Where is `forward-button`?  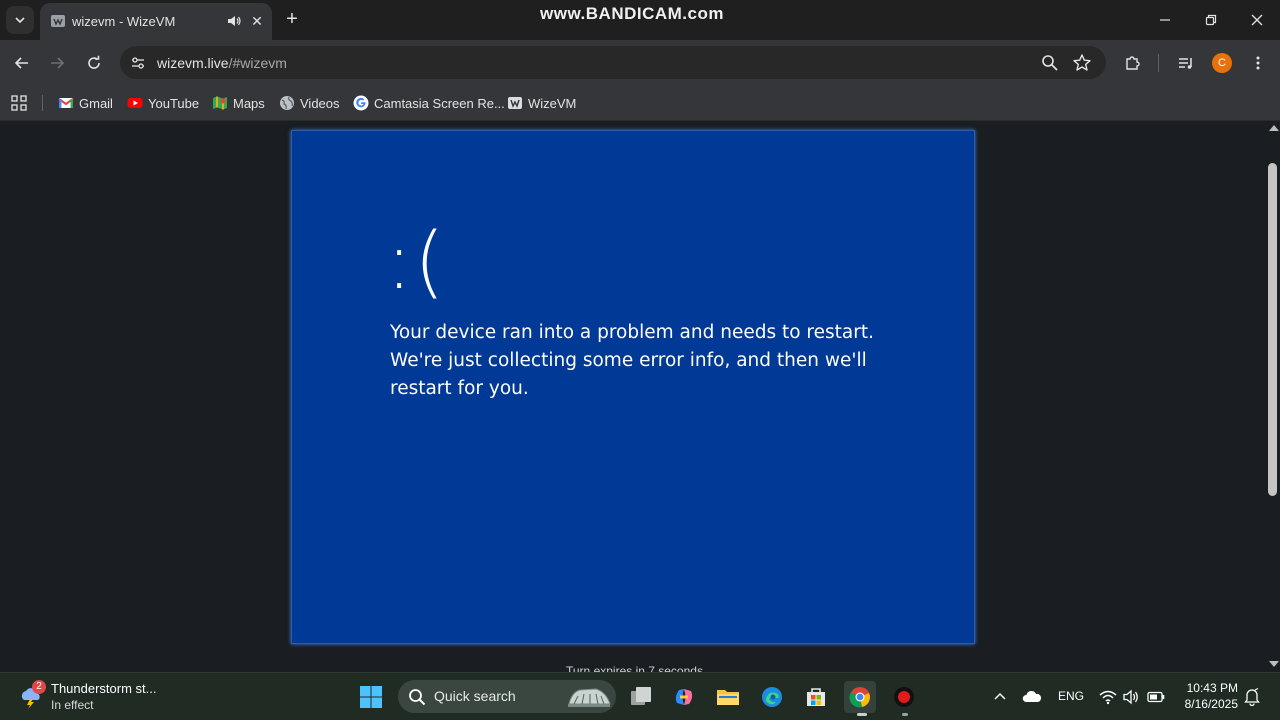 forward-button is located at coordinates (57, 63).